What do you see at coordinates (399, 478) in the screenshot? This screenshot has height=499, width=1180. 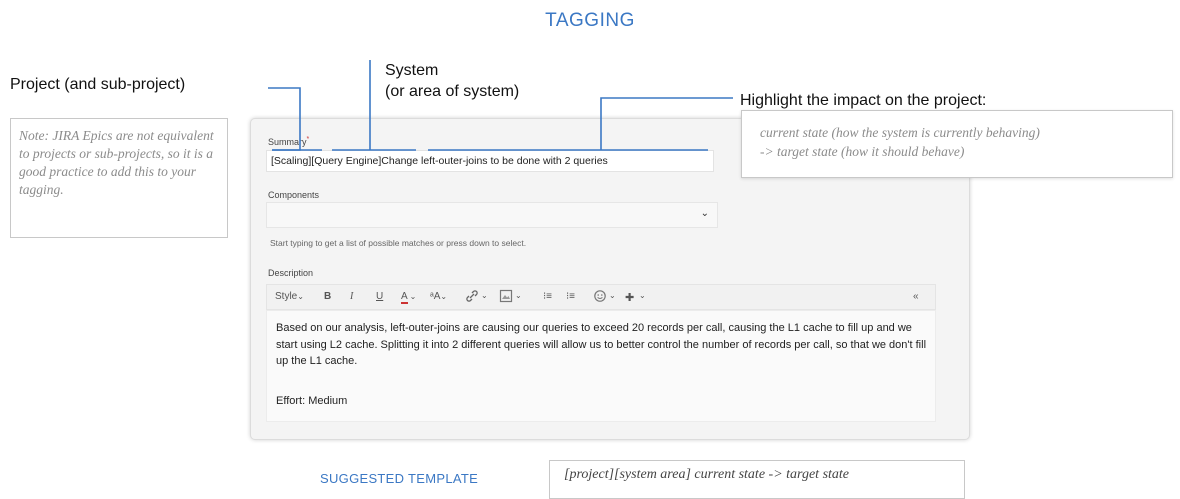 I see `suggested-template-label: SUGGESTED TEMPLATE` at bounding box center [399, 478].